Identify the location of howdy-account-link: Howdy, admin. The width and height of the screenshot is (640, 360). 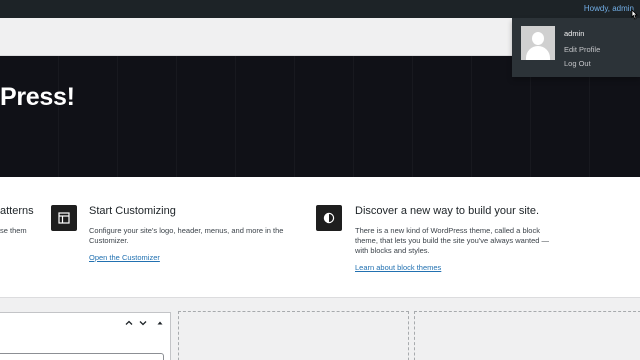
(609, 8).